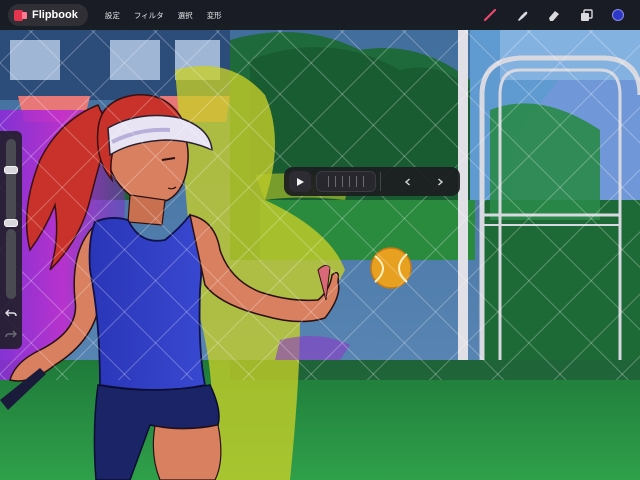 The image size is (640, 480). I want to click on redo-button, so click(11, 334).